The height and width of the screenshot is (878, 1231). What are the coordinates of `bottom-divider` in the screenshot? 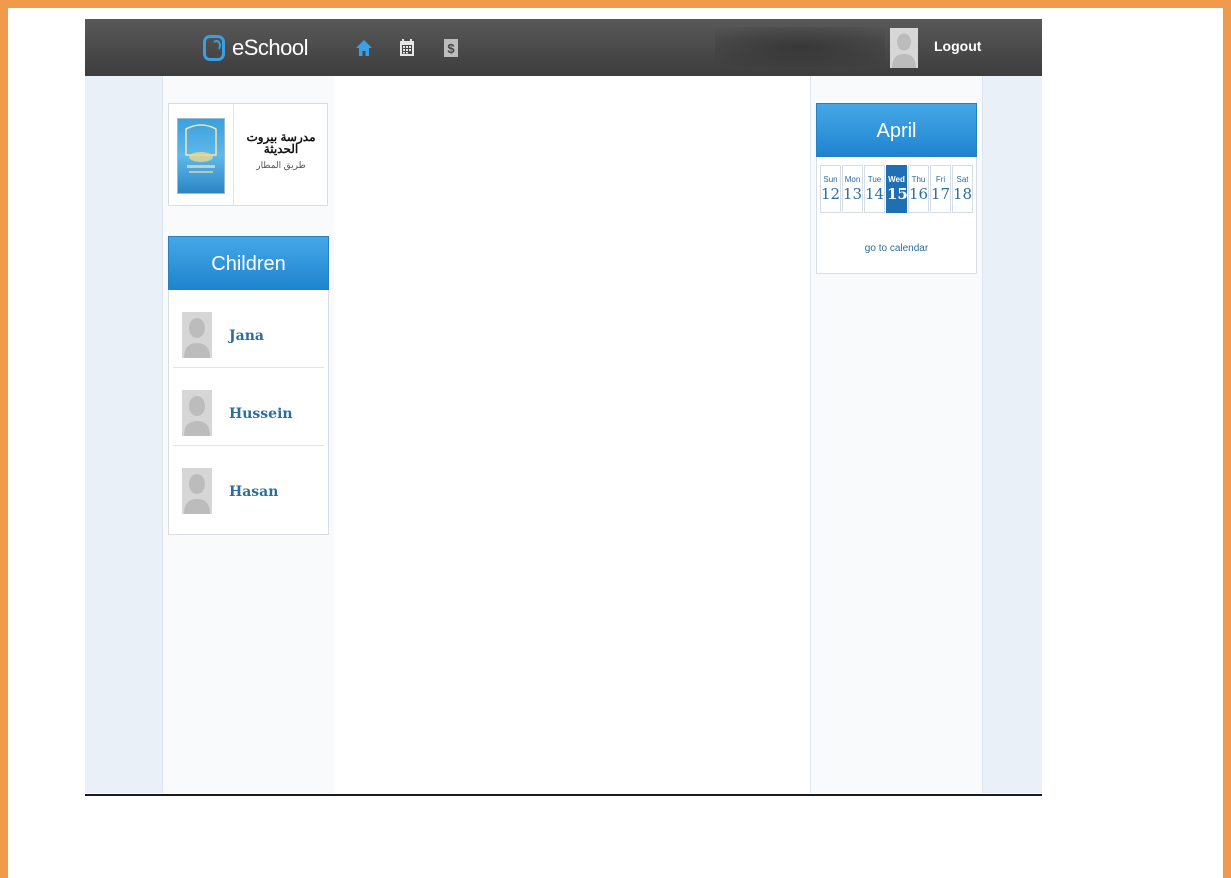 It's located at (563, 795).